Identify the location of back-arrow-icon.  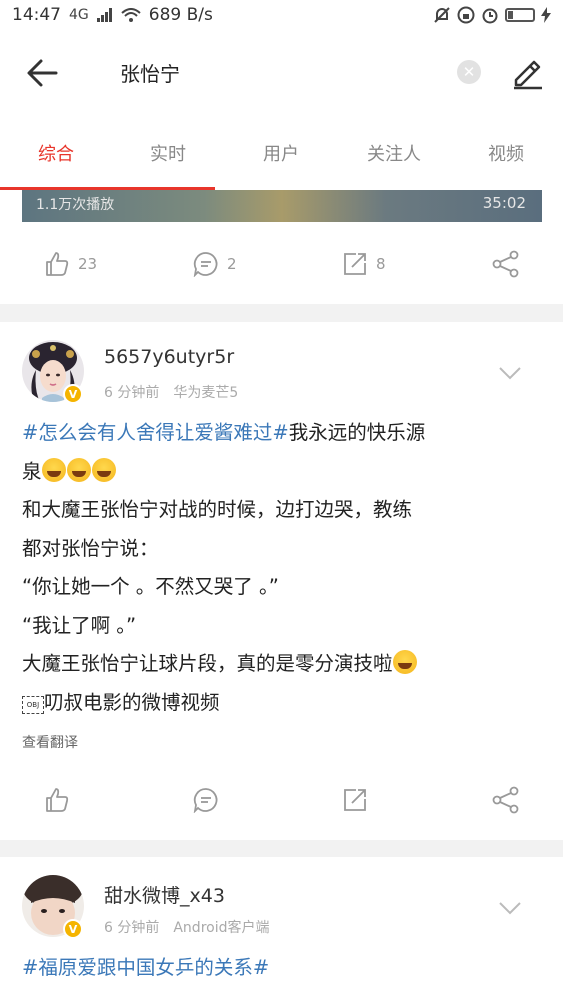
(42, 73).